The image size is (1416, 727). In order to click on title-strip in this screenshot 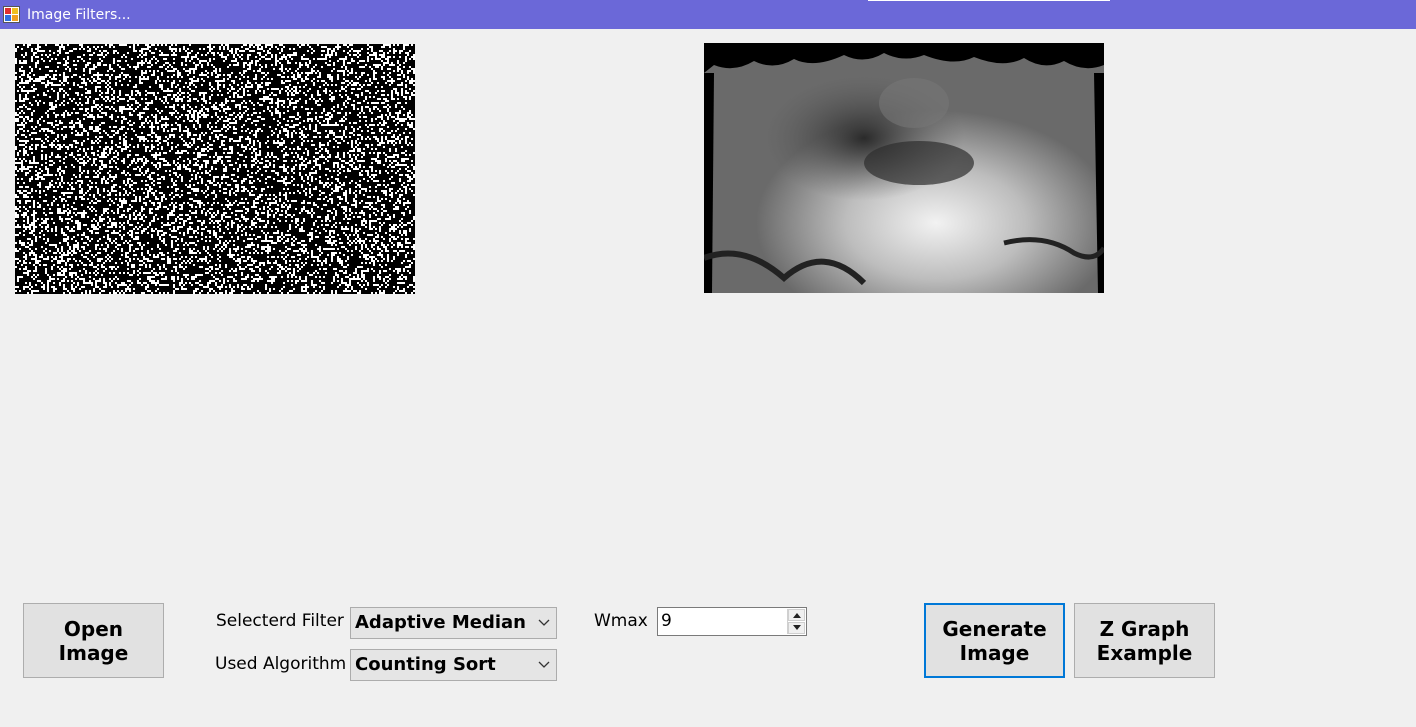, I will do `click(989, 0)`.